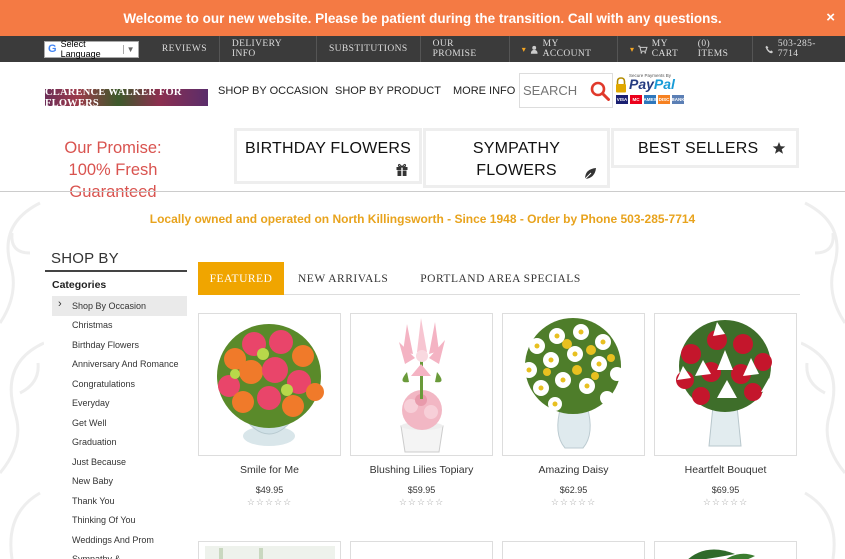 The width and height of the screenshot is (845, 559). Describe the element at coordinates (589, 174) in the screenshot. I see `leaf-icon` at that location.